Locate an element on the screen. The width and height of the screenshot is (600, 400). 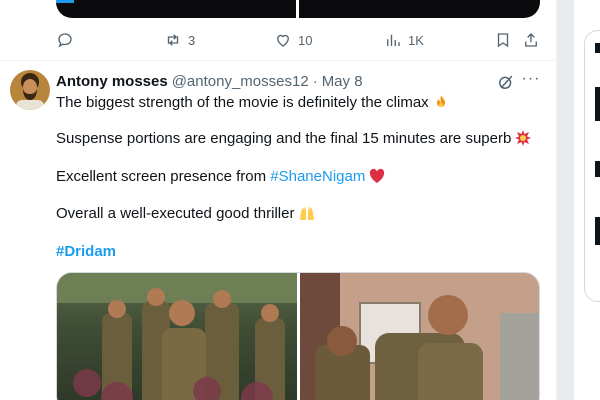
view-count: 1K is located at coordinates (416, 40).